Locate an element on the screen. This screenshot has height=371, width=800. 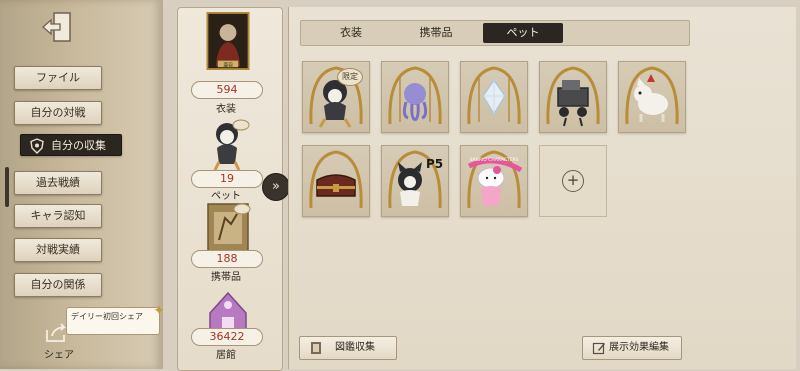
costume-count: 594 is located at coordinates (227, 90).